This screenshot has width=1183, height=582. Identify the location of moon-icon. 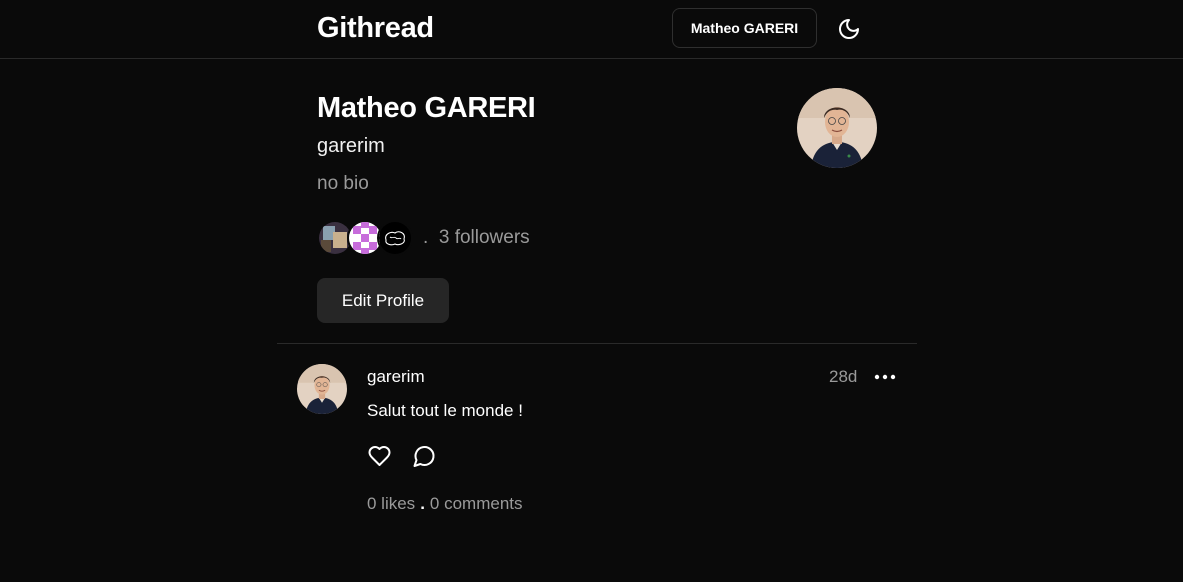
(849, 29).